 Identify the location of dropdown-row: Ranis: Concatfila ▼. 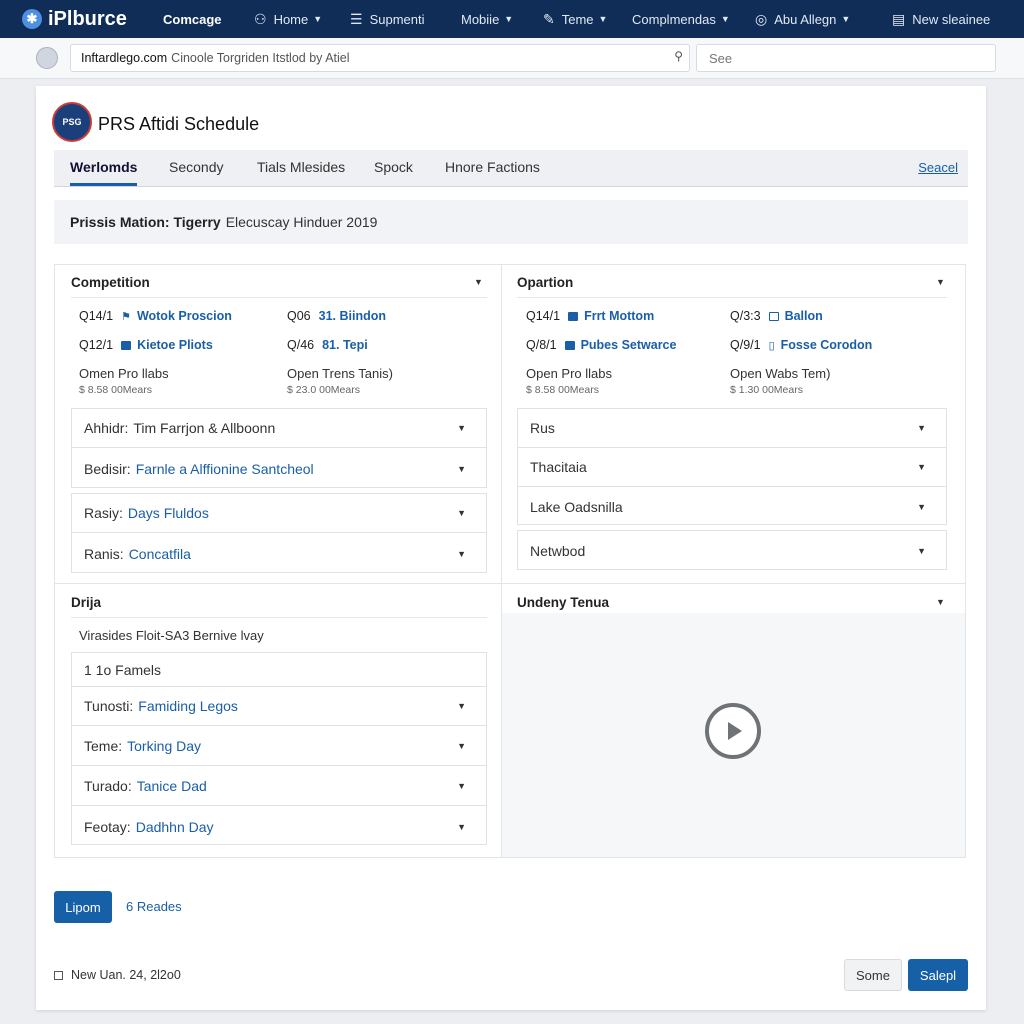
(279, 553).